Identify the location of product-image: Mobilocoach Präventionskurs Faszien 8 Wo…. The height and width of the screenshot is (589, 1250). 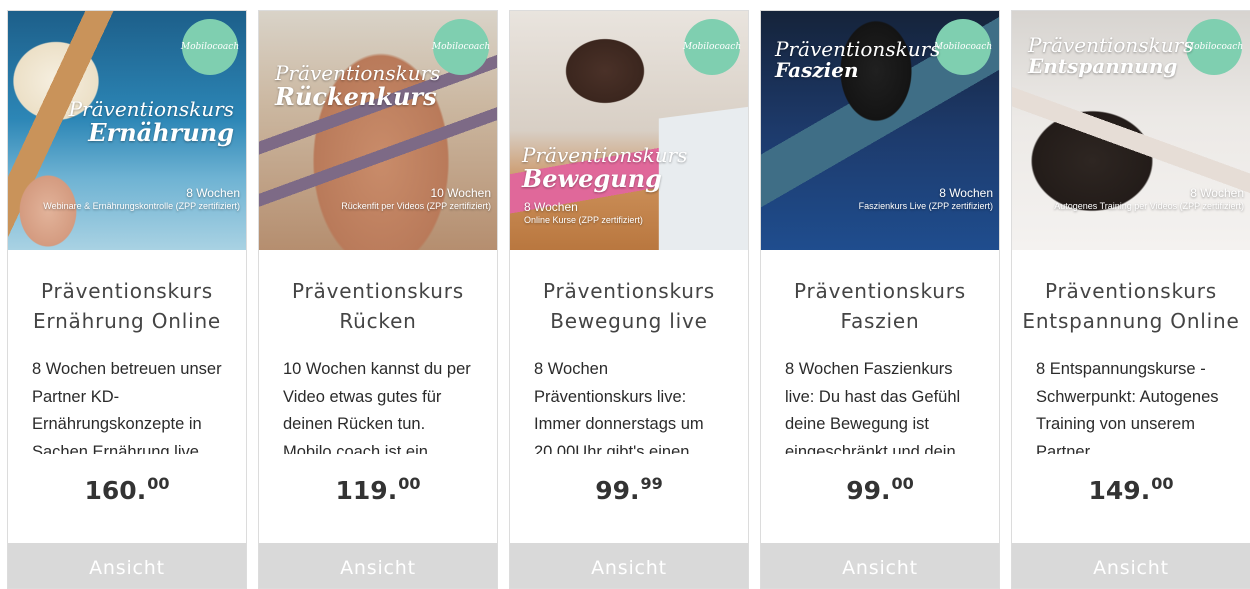
(880, 130).